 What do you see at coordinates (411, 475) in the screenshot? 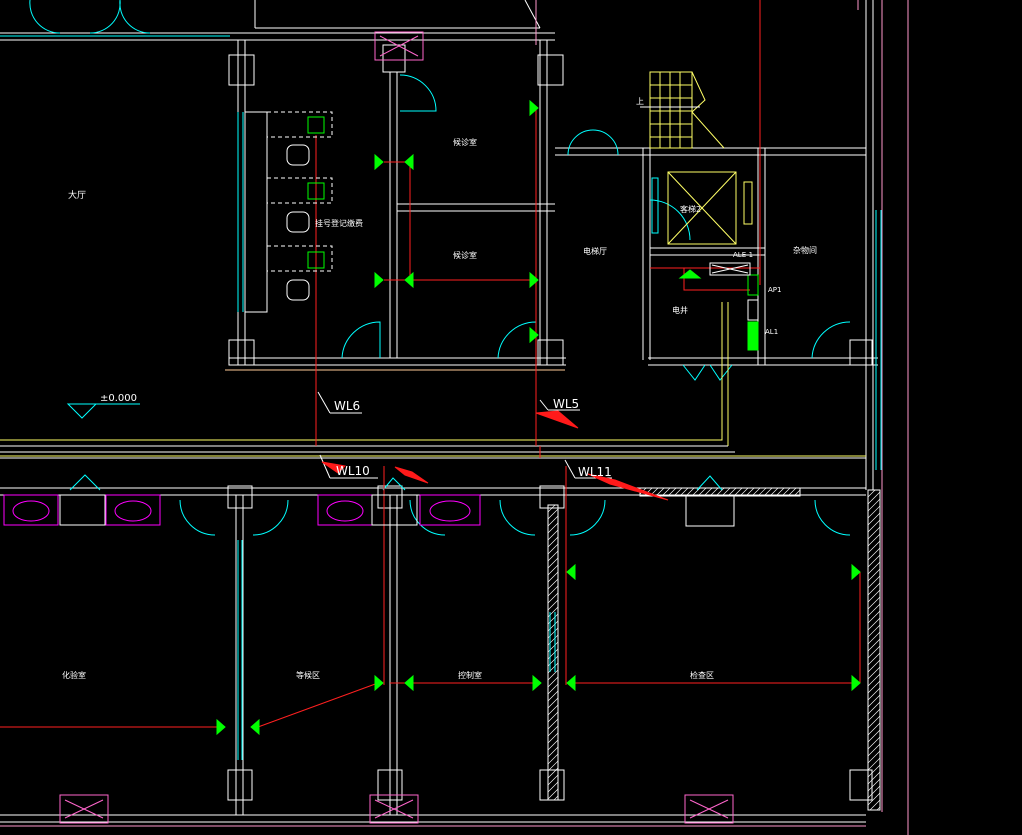
I see `arrow-wl10-right` at bounding box center [411, 475].